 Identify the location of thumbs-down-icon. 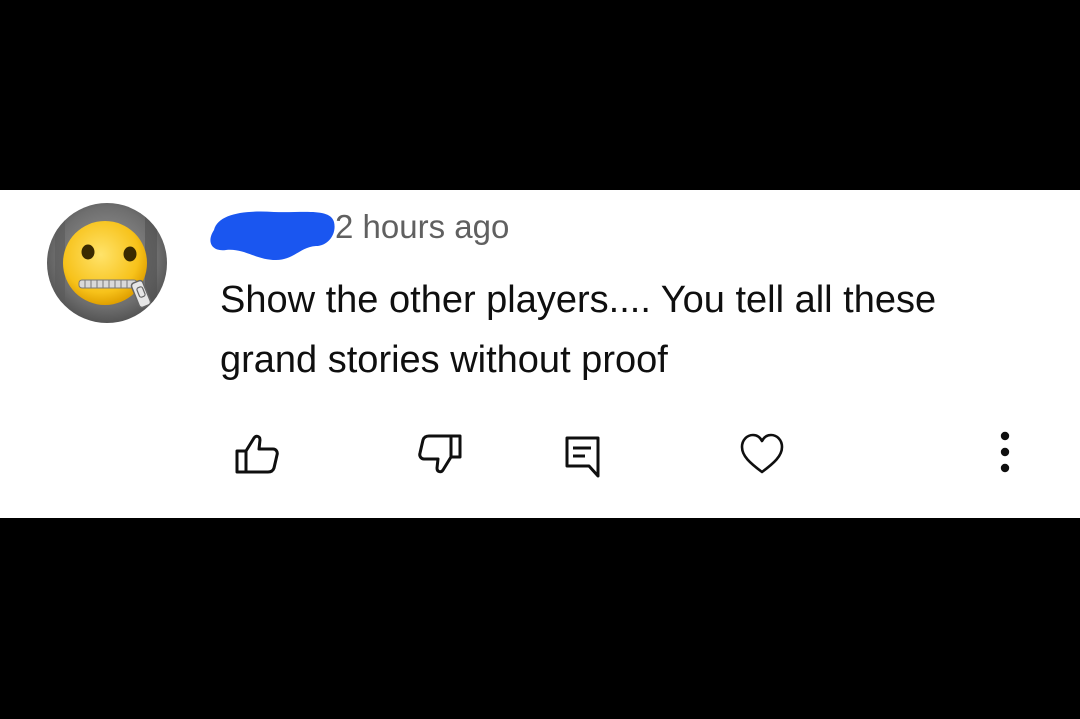
(440, 454).